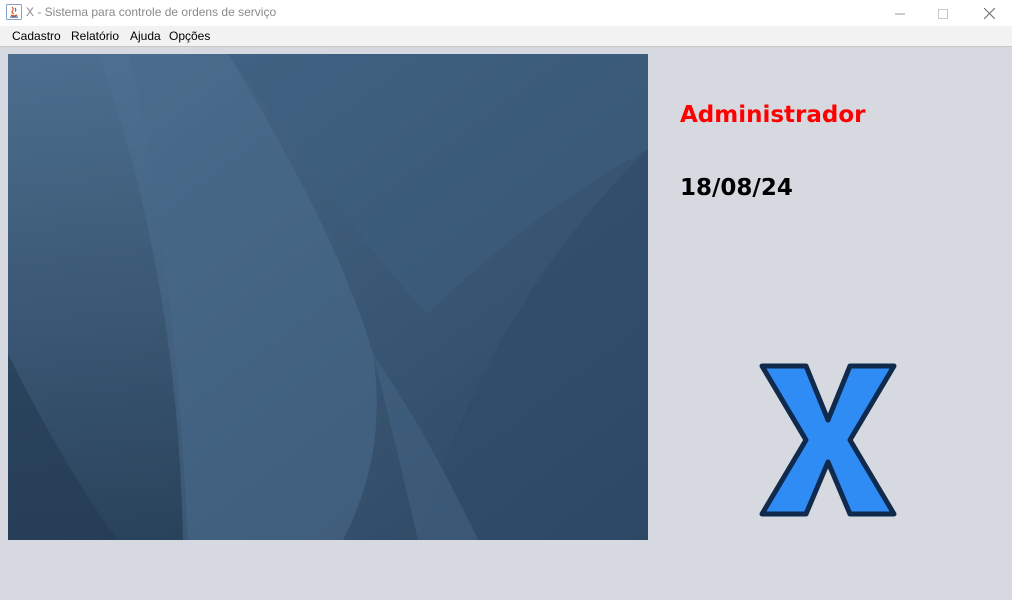 The image size is (1012, 600). I want to click on java-icon, so click(14, 12).